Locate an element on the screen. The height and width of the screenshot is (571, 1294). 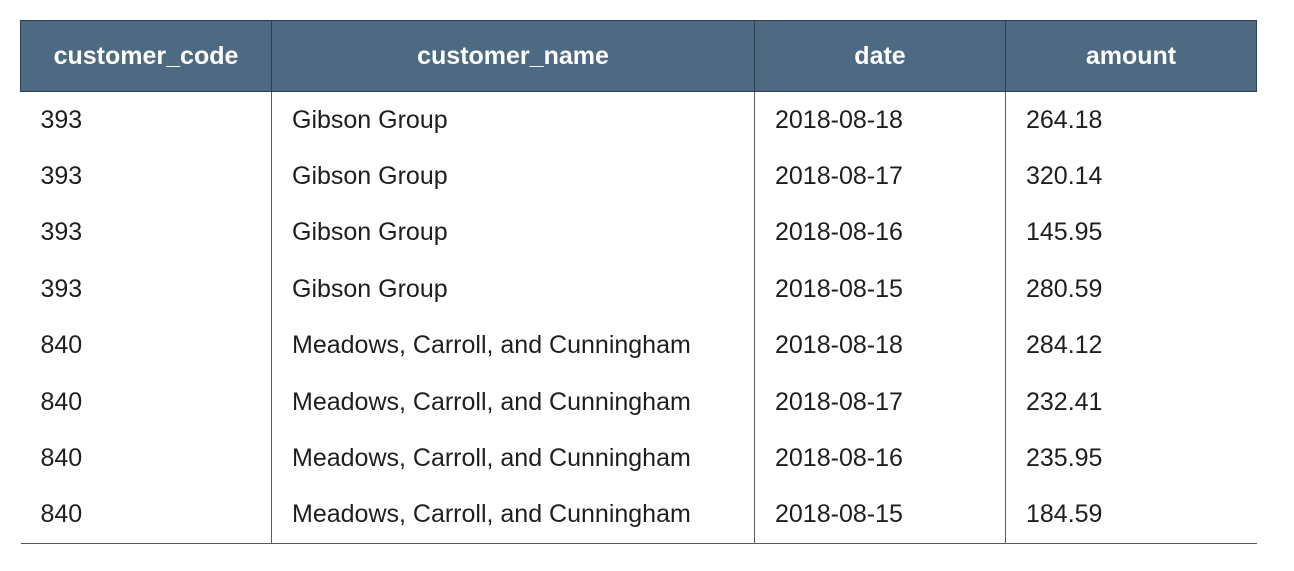
cell-amount: 235.95 is located at coordinates (1131, 458).